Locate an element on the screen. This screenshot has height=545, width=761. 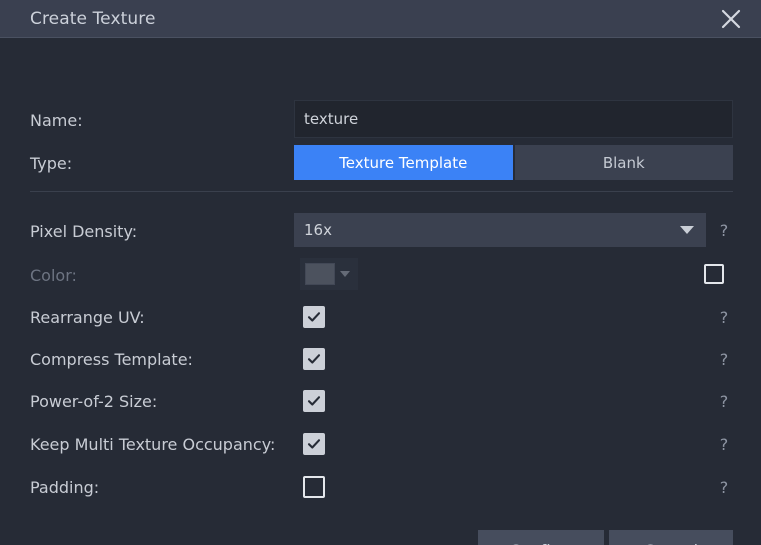
power-of-2-size-help-icon: ? is located at coordinates (724, 401).